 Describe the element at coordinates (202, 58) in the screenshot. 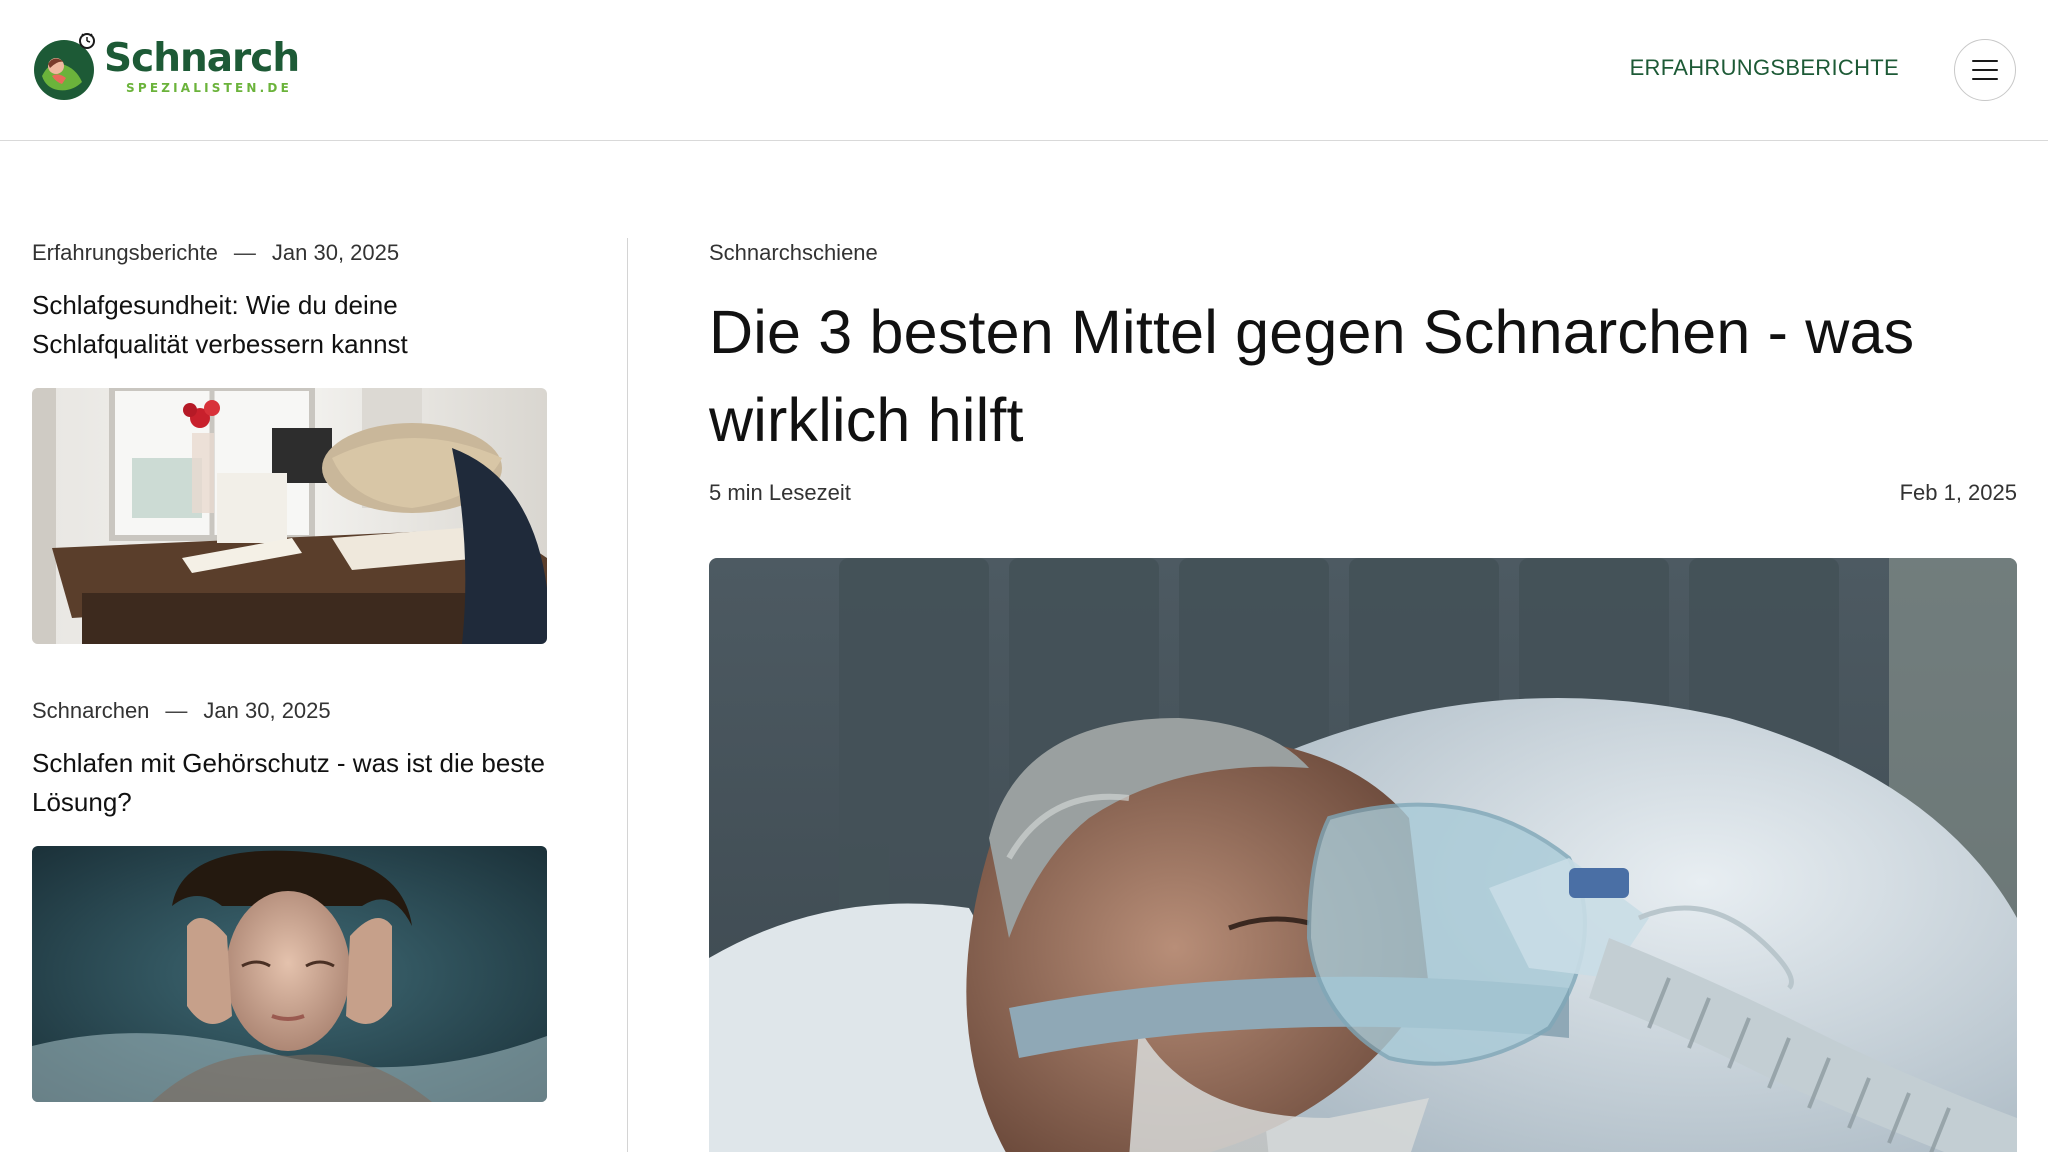

I see `logo-title: Schnarch` at that location.